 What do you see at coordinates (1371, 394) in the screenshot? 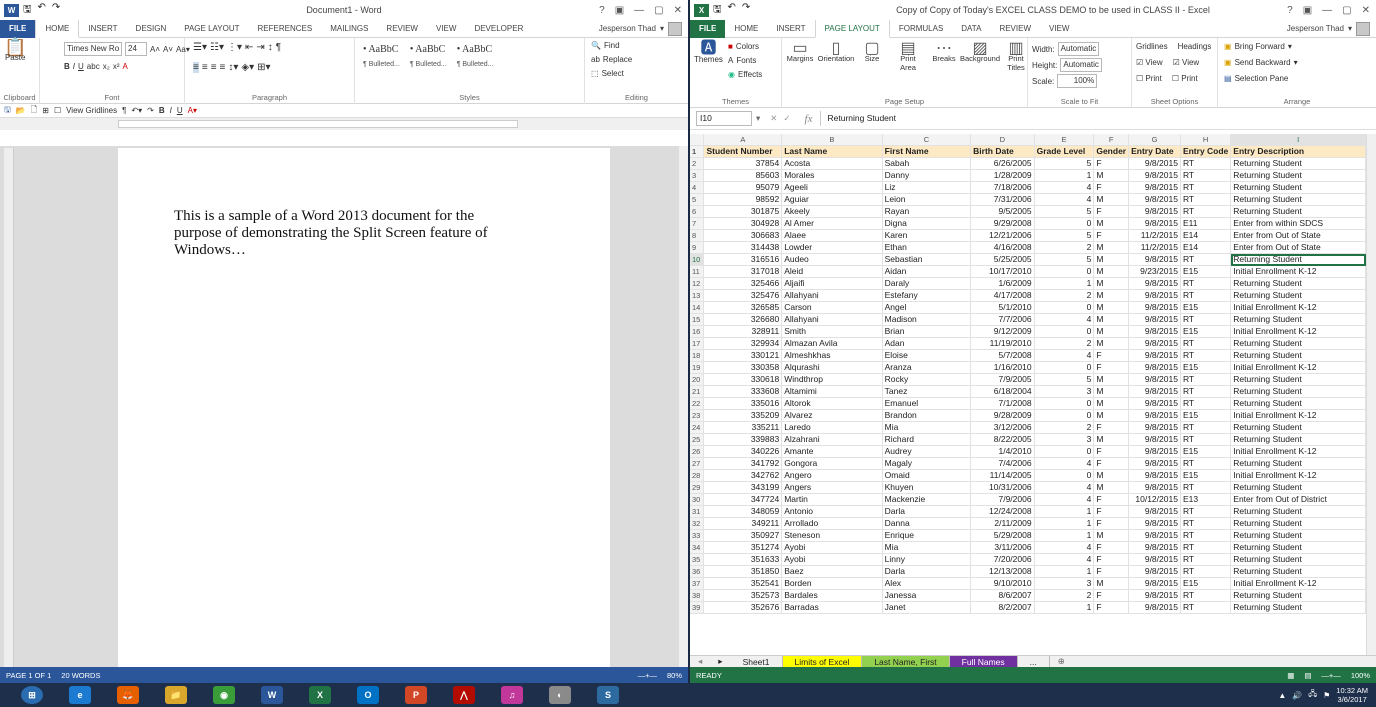
I see `vertical-scrollbar` at bounding box center [1371, 394].